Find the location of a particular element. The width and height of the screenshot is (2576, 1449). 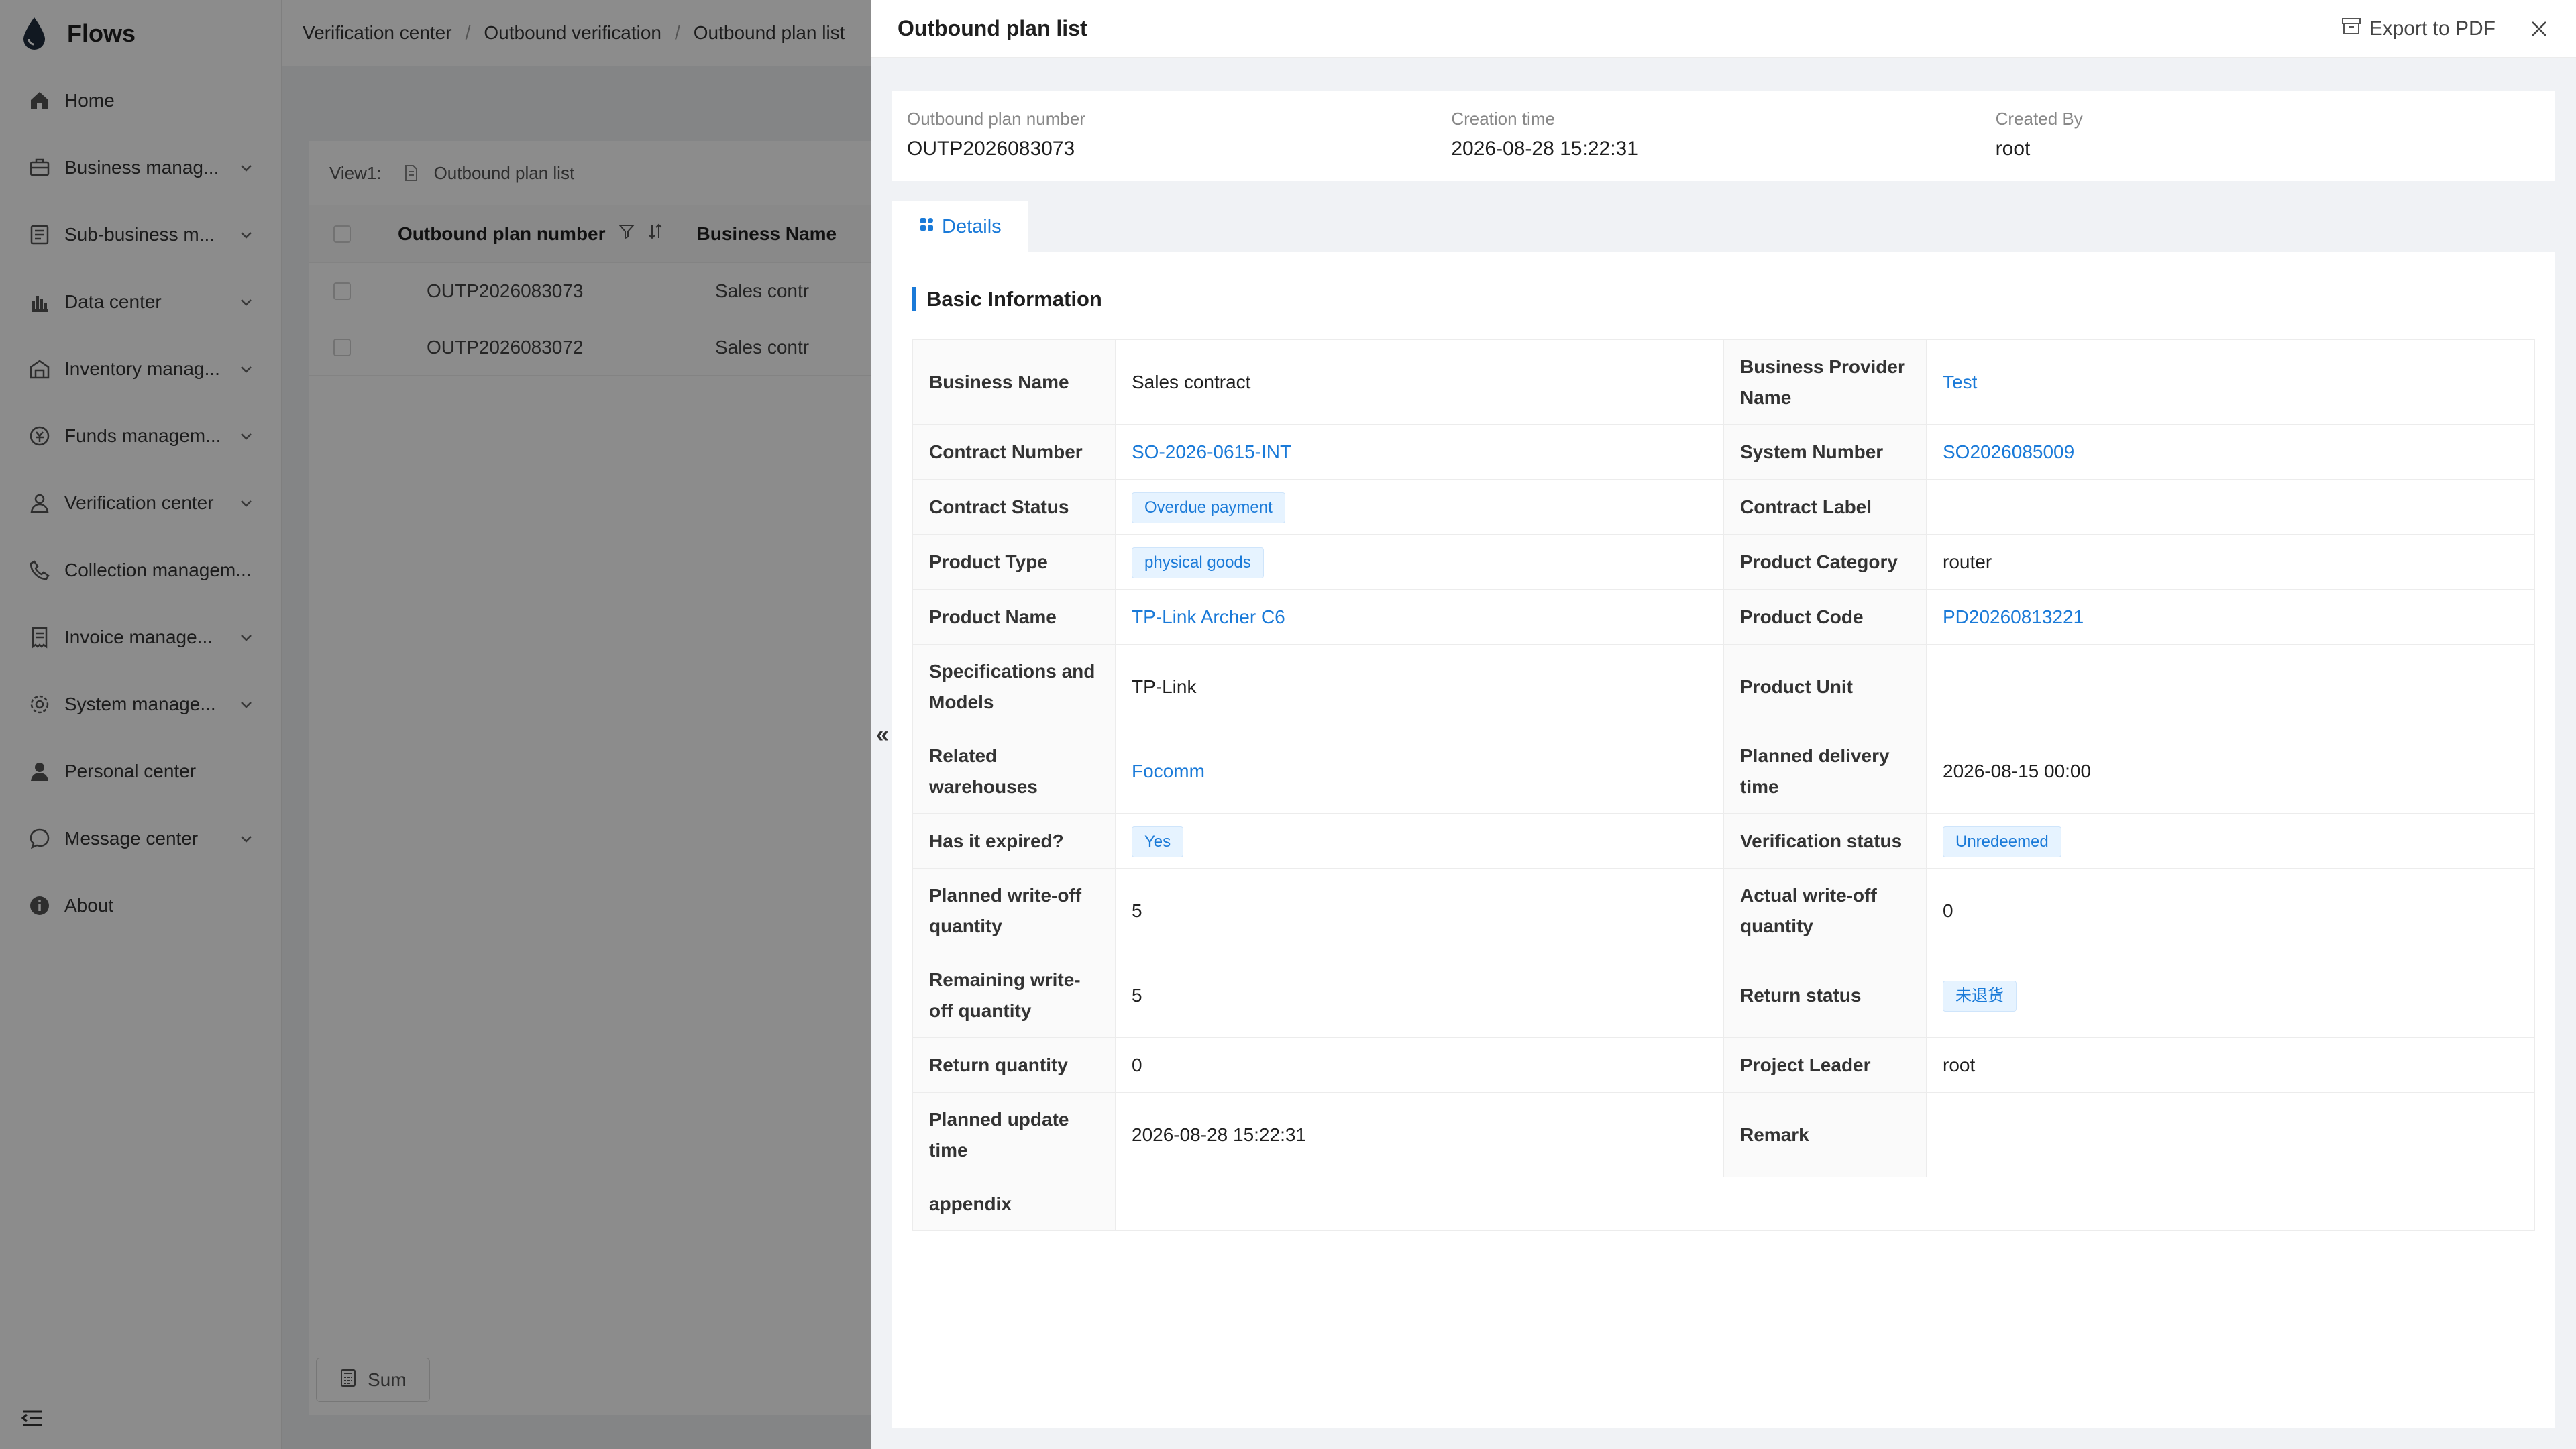

field-value: root is located at coordinates (2230, 1065).